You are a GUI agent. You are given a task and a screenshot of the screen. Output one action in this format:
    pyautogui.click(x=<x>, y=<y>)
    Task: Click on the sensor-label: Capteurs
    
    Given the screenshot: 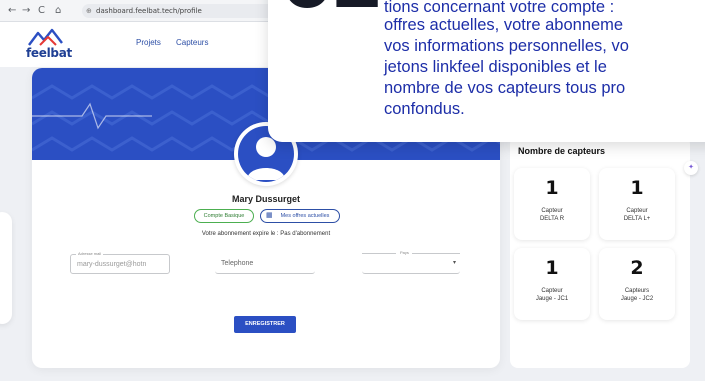 What is the action you would take?
    pyautogui.click(x=637, y=291)
    